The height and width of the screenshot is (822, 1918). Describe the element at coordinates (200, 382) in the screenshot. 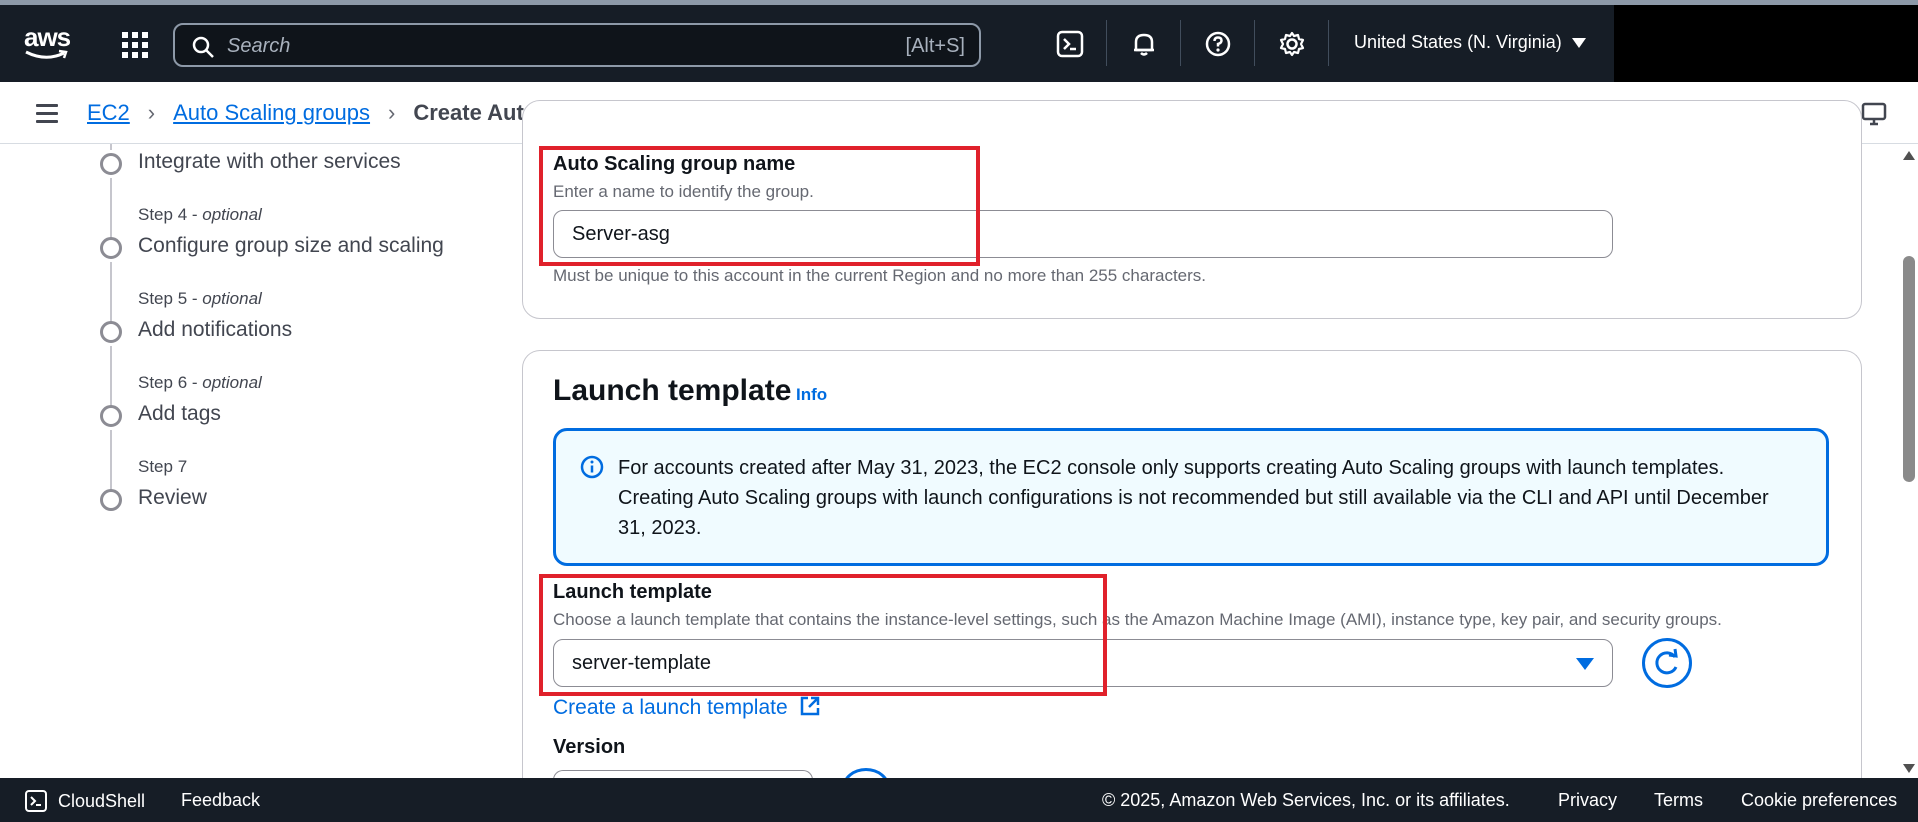

I see `step-6-label: Step 6 - optional` at that location.